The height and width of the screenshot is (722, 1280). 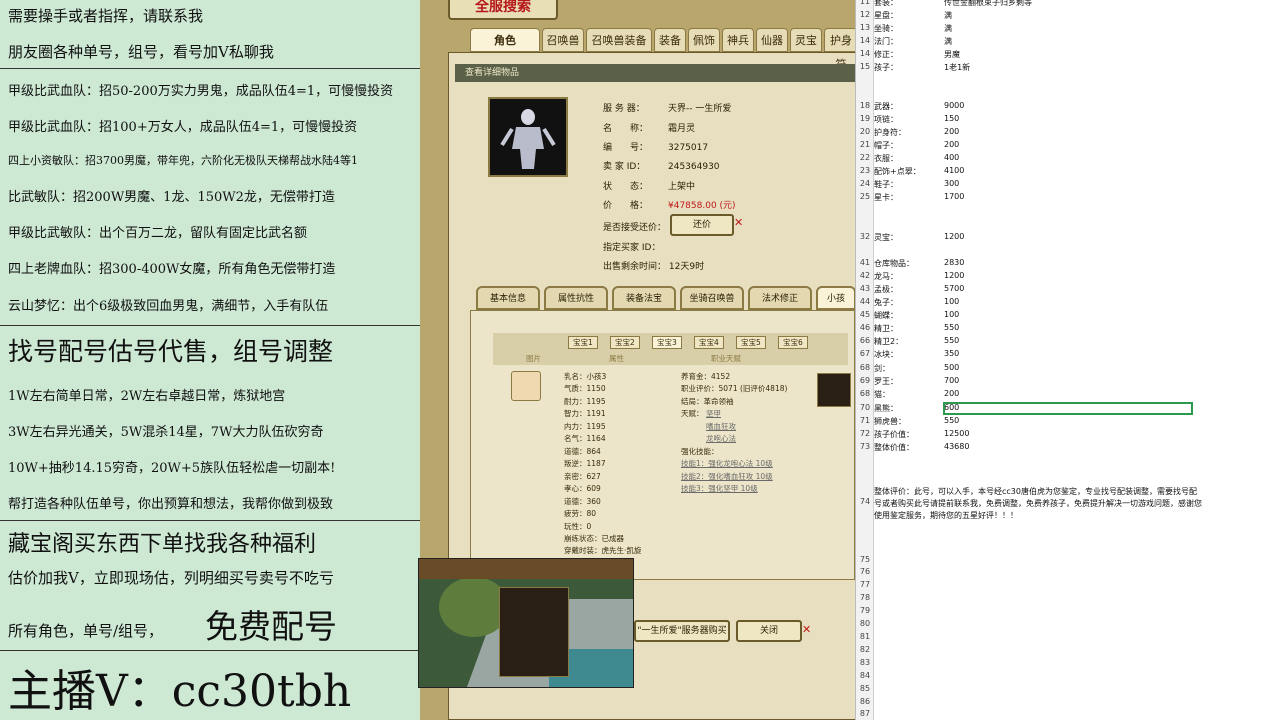 What do you see at coordinates (769, 631) in the screenshot?
I see `close-button: 关闭` at bounding box center [769, 631].